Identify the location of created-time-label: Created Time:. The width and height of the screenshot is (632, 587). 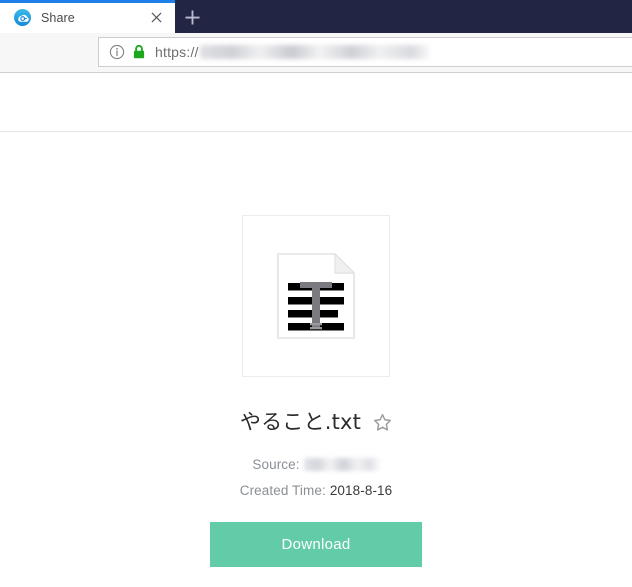
(282, 490).